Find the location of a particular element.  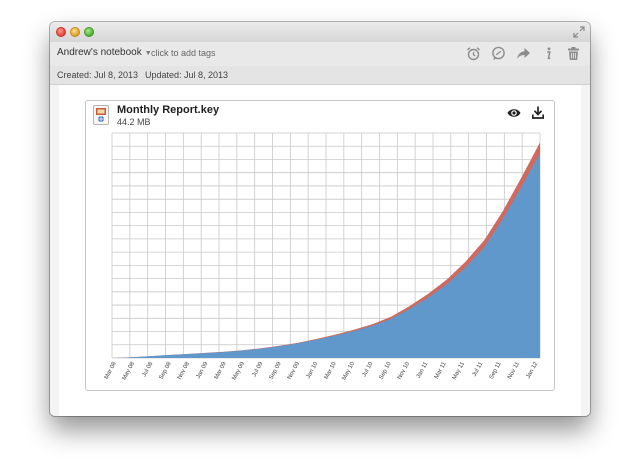

x-tick-label: Jul 11 is located at coordinates (478, 369).